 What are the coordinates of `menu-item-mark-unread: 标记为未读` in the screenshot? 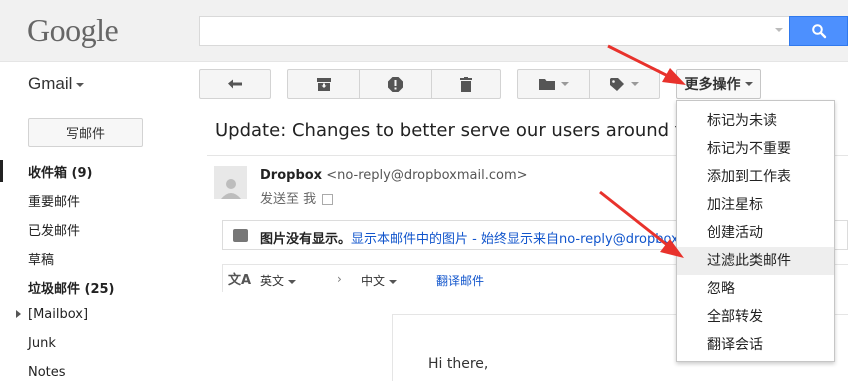 It's located at (755, 121).